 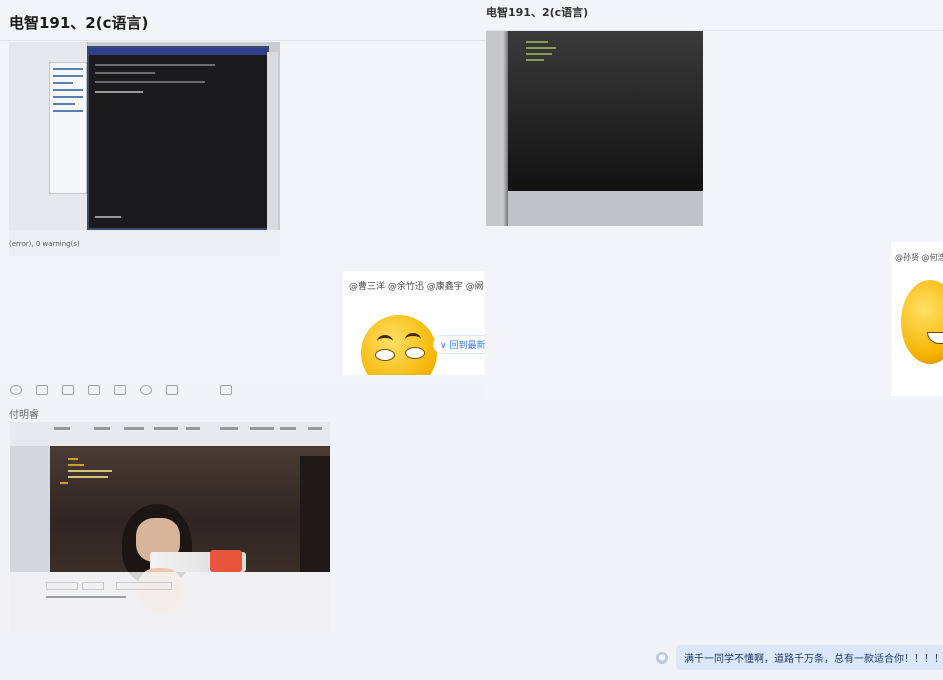 What do you see at coordinates (809, 657) in the screenshot?
I see `chat-message-bubble: 满千一同学不懂啊，道路千万条，总有一款适合你！！！！` at bounding box center [809, 657].